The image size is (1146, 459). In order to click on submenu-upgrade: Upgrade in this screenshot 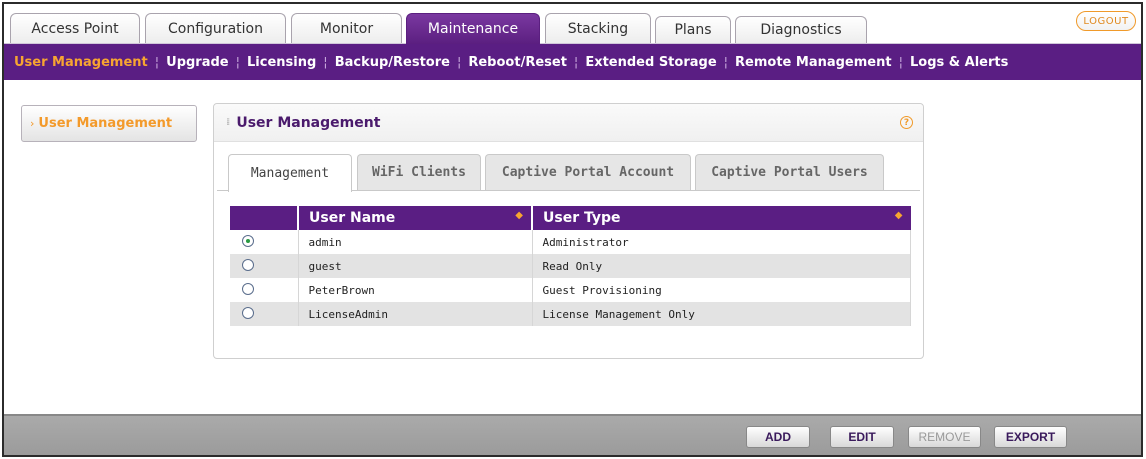, I will do `click(197, 62)`.